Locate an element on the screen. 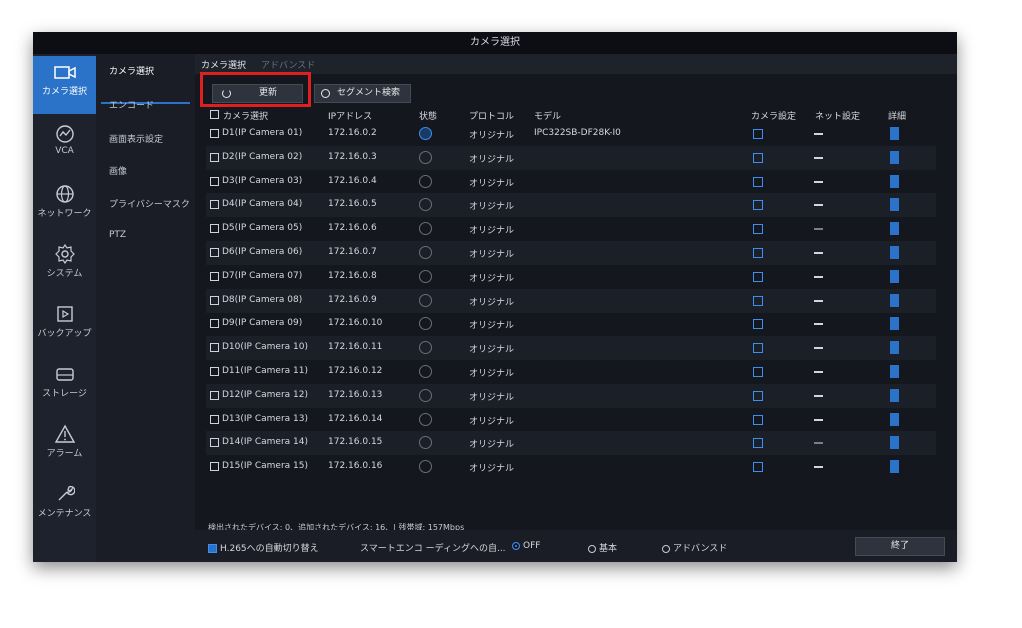 The image size is (1022, 628). nav-system: システム is located at coordinates (64, 265).